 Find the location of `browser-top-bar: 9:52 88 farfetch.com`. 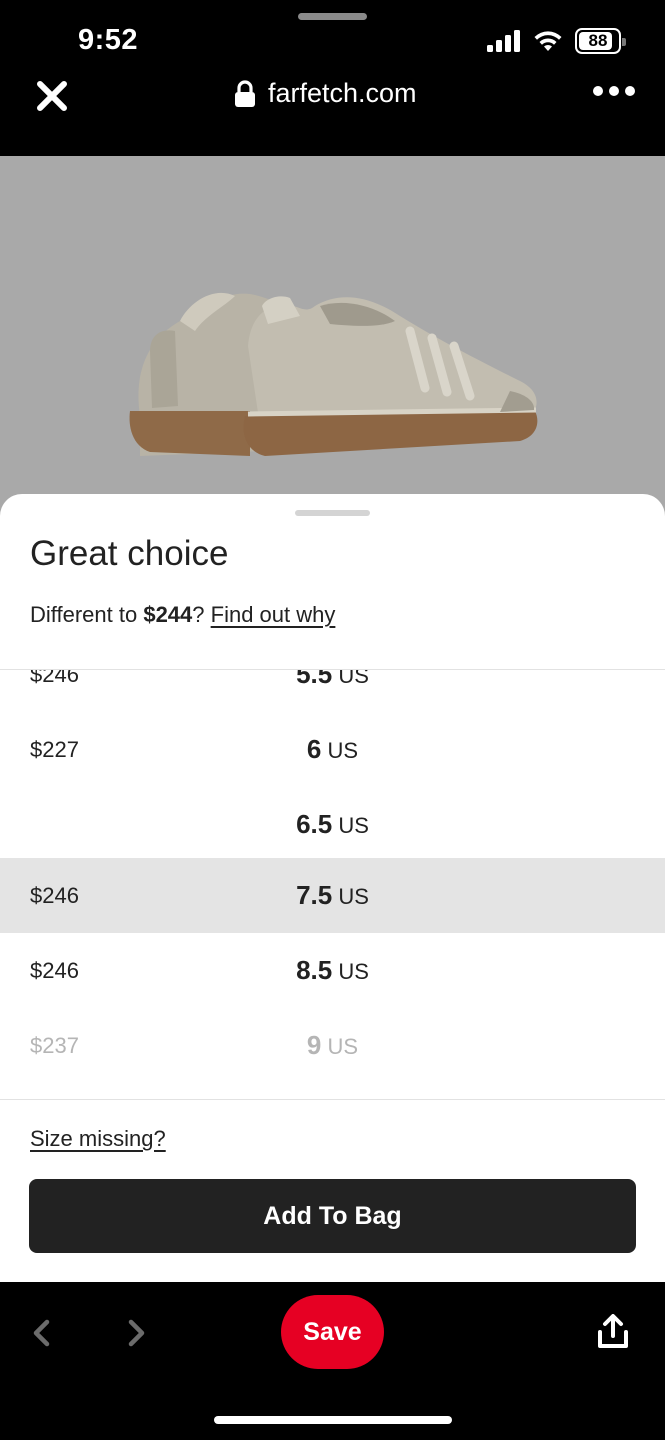

browser-top-bar: 9:52 88 farfetch.com is located at coordinates (332, 78).